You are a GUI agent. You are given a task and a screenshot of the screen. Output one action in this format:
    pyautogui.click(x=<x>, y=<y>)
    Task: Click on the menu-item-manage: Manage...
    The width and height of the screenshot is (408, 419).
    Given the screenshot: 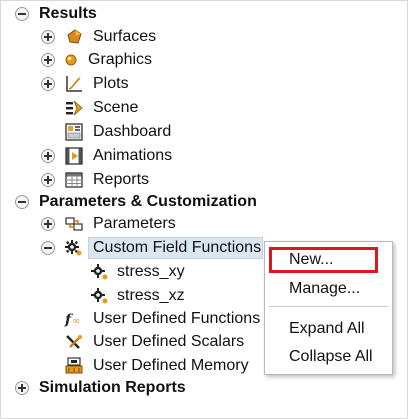 What is the action you would take?
    pyautogui.click(x=328, y=289)
    